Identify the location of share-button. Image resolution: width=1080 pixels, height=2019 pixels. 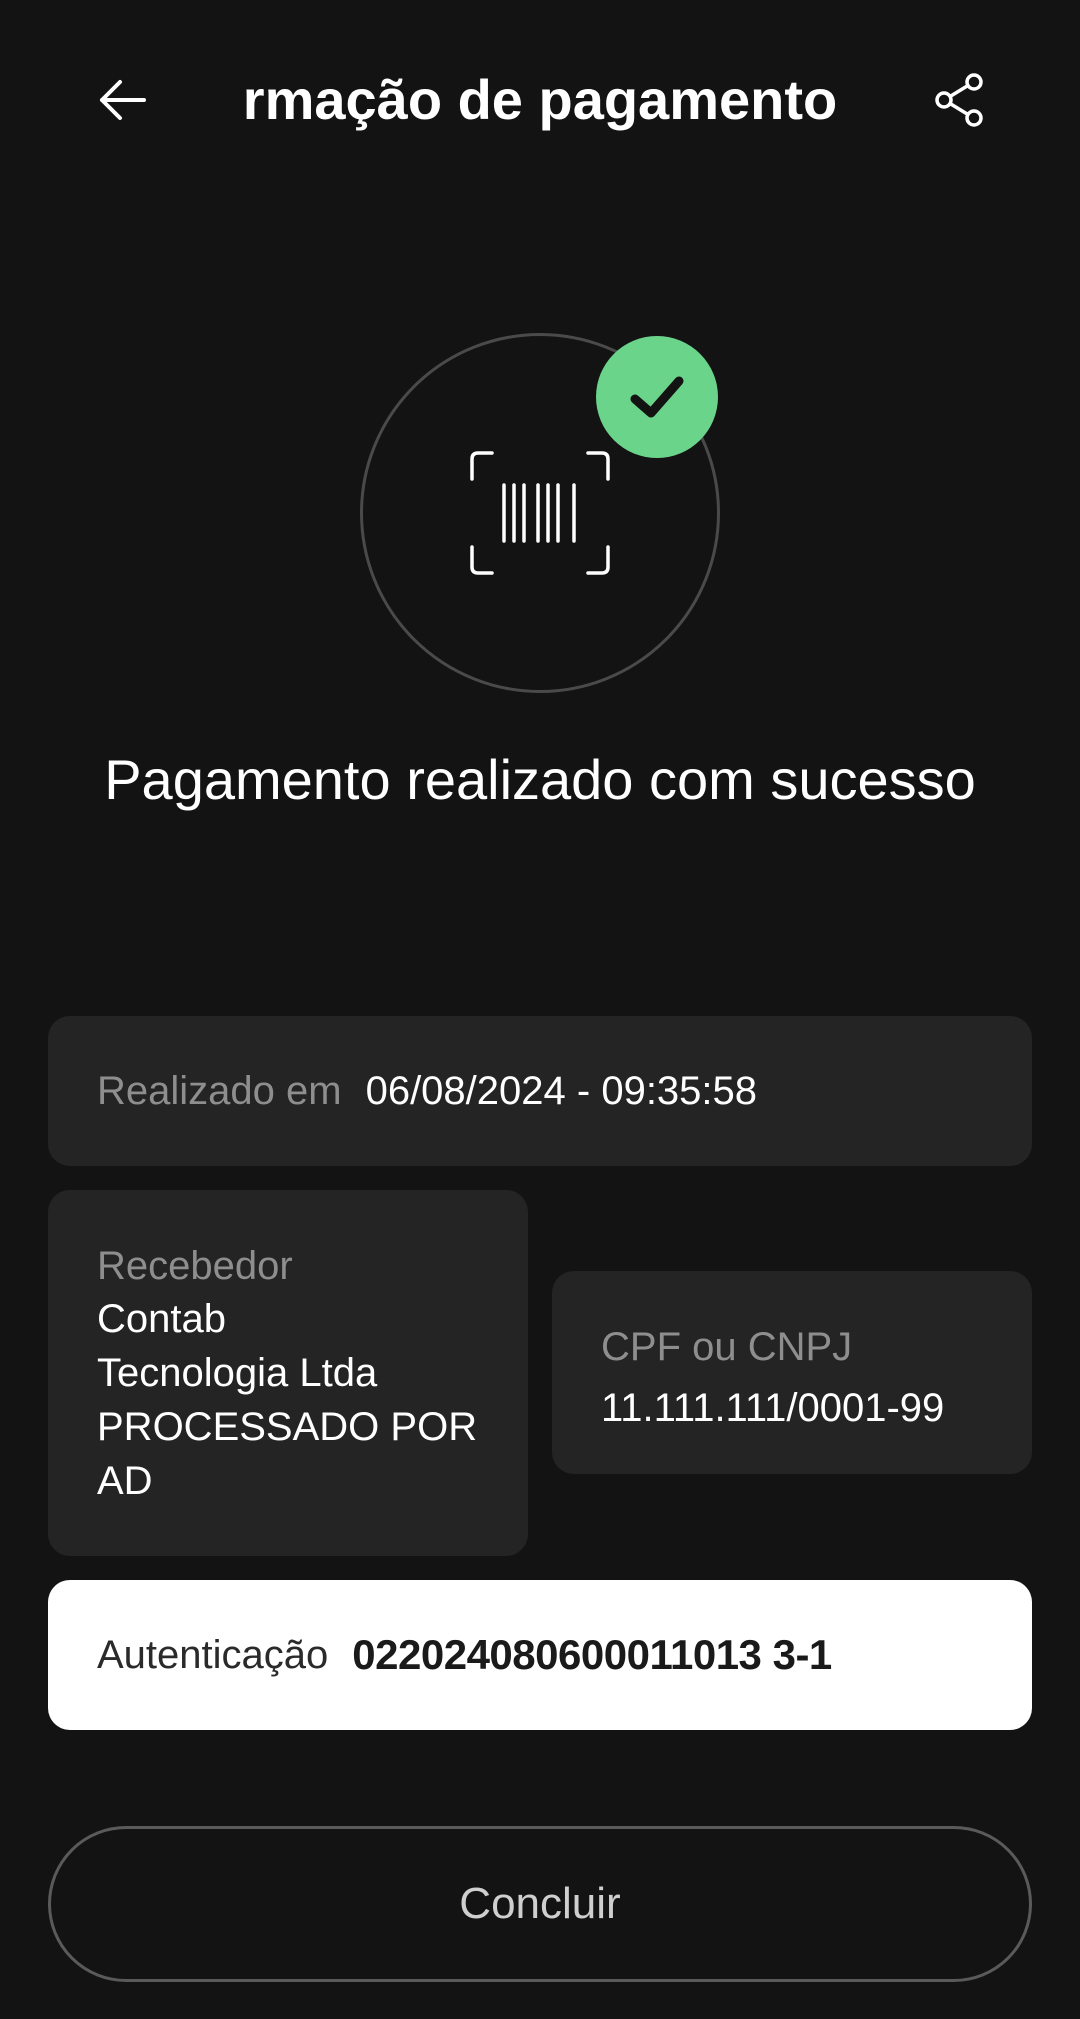
(960, 100).